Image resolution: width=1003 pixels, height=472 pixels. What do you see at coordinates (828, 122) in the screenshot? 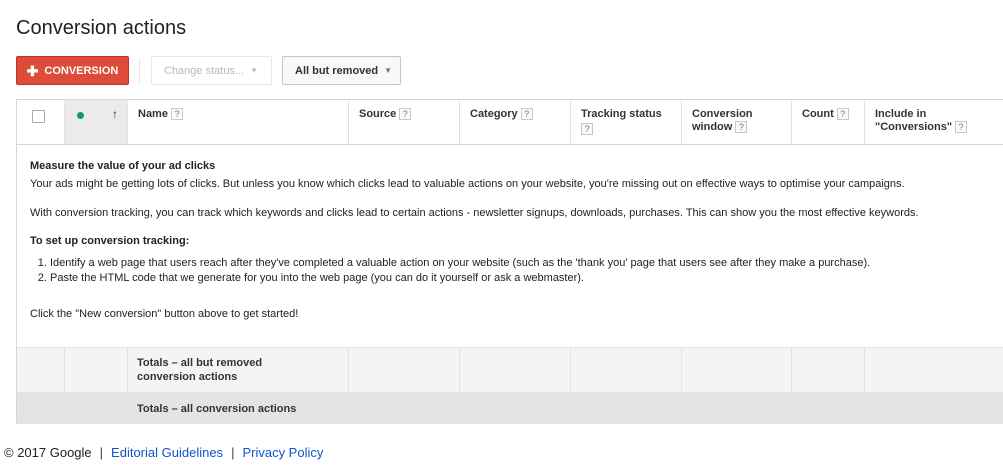
I see `column-count: Count?` at bounding box center [828, 122].